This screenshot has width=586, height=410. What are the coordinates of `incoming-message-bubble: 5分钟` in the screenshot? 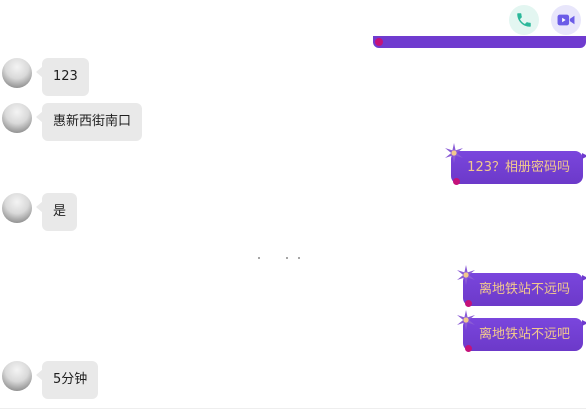 It's located at (67, 380).